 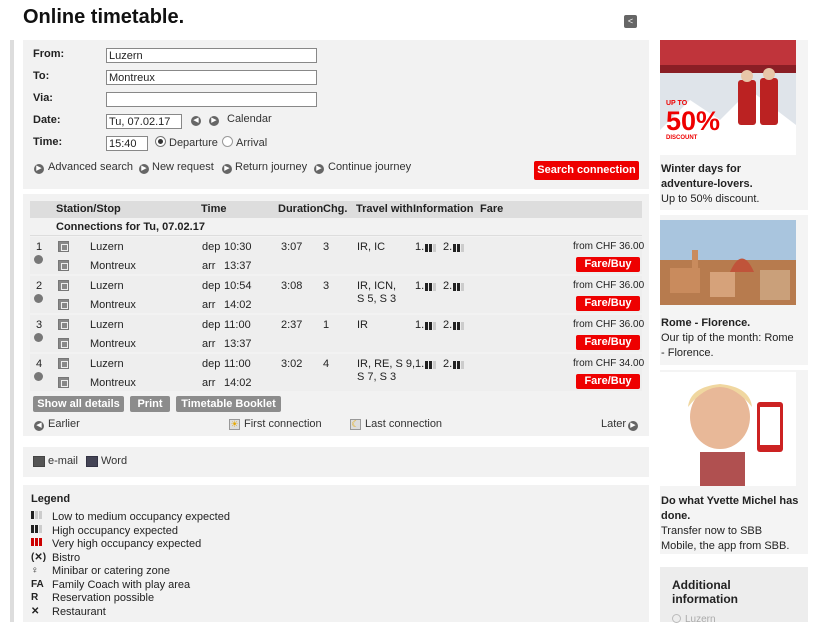 I want to click on legend-item-text: Restaurant, so click(x=79, y=611).